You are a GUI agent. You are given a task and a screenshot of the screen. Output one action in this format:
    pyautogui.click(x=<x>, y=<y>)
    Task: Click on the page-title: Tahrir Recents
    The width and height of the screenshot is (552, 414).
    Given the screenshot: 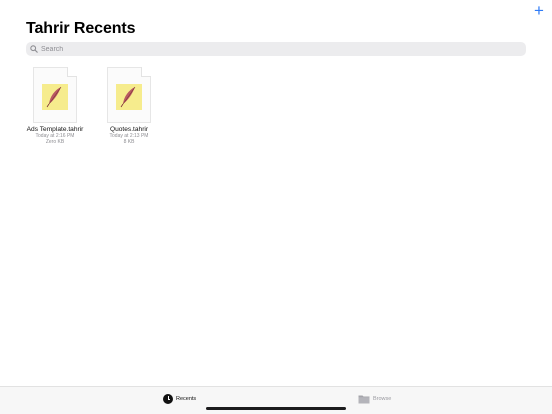 What is the action you would take?
    pyautogui.click(x=81, y=28)
    